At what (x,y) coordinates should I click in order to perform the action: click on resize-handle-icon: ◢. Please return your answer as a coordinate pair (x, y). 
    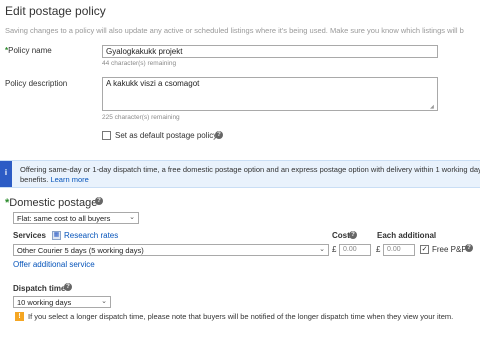
    Looking at the image, I should click on (432, 107).